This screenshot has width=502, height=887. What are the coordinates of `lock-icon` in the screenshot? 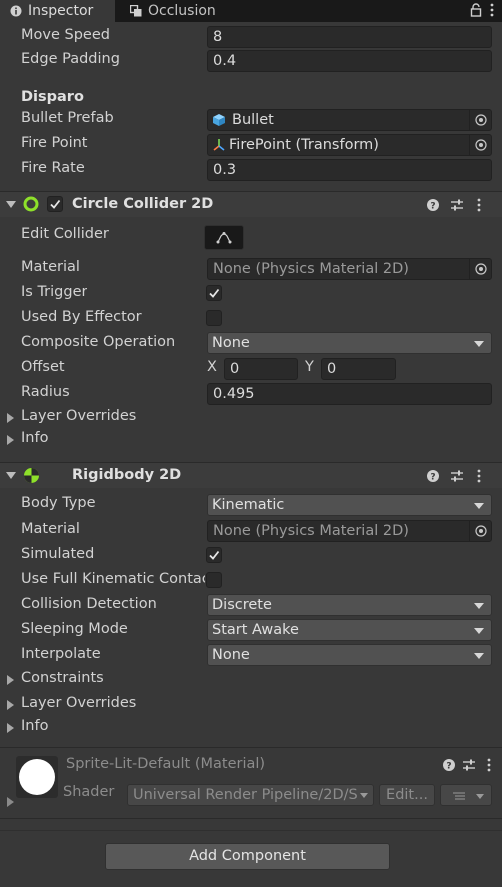 It's located at (476, 10).